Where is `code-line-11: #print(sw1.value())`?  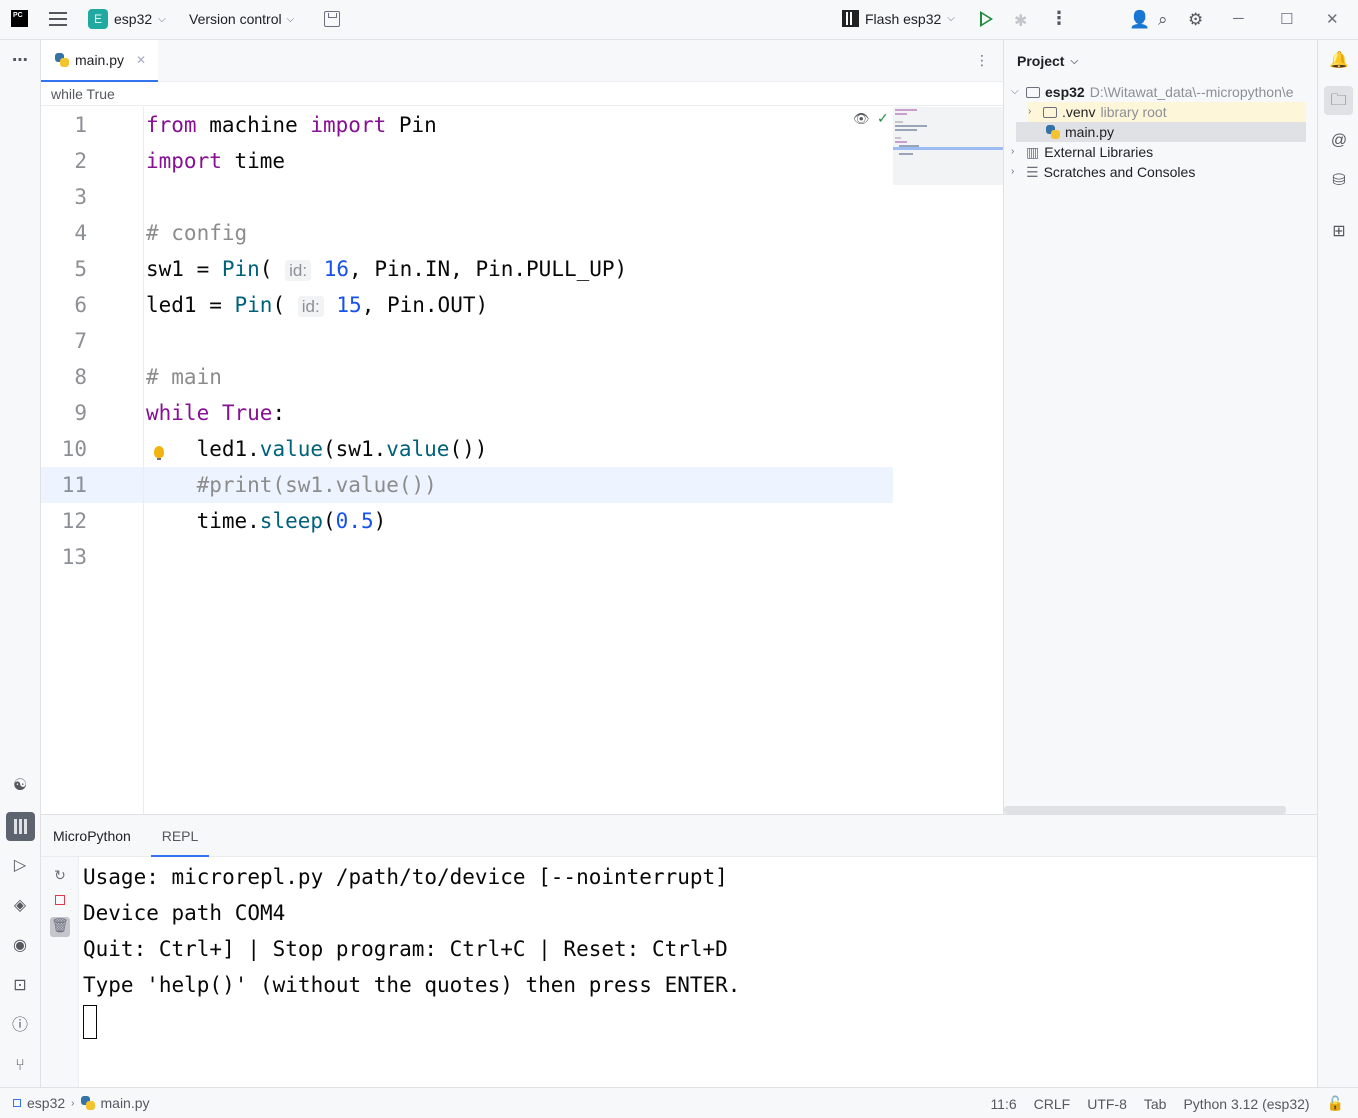
code-line-11: #print(sw1.value()) is located at coordinates (291, 485).